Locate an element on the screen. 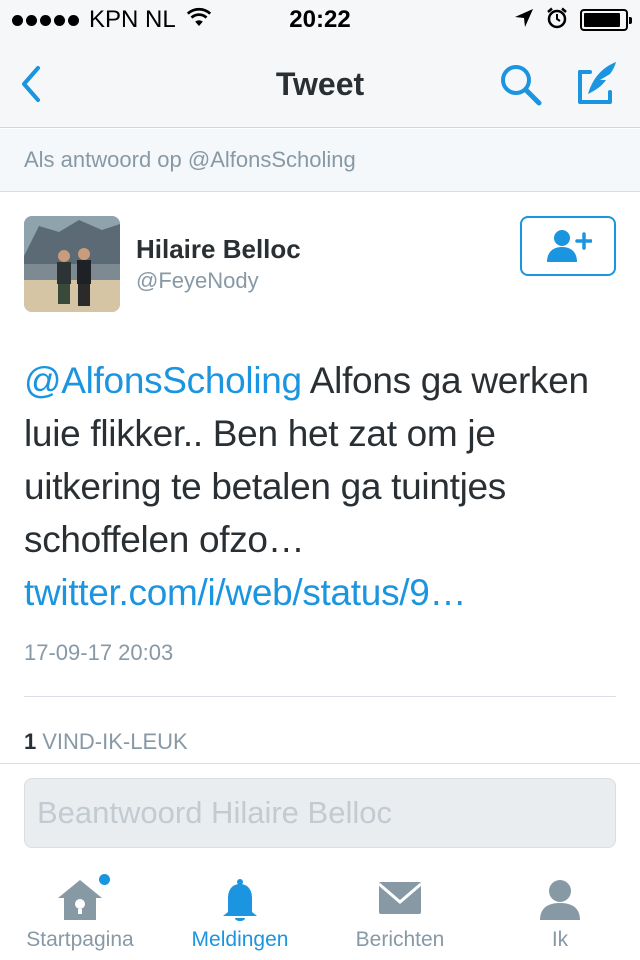 The image size is (640, 960). search-icon is located at coordinates (521, 85).